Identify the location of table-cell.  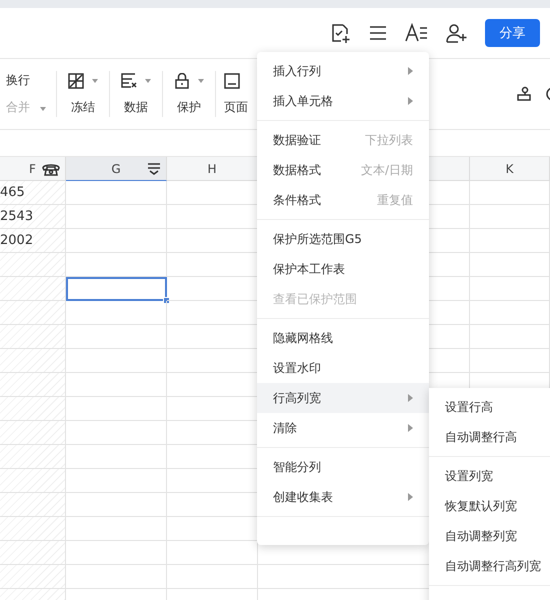
(116, 289).